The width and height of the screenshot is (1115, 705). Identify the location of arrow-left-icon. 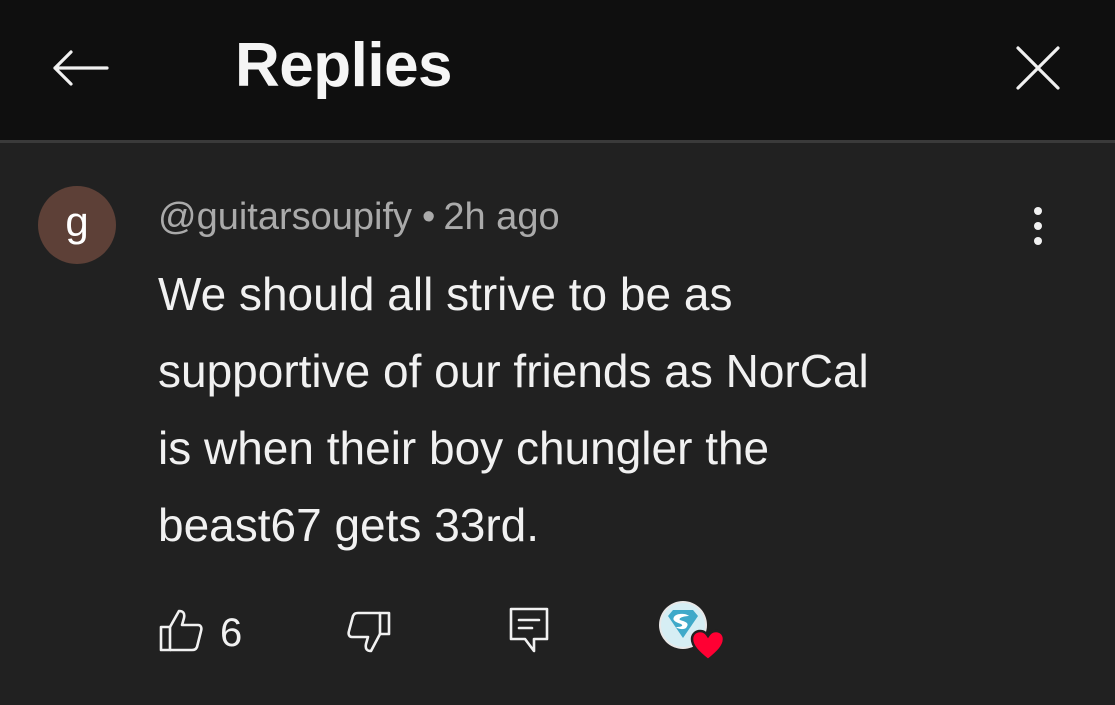
(81, 68).